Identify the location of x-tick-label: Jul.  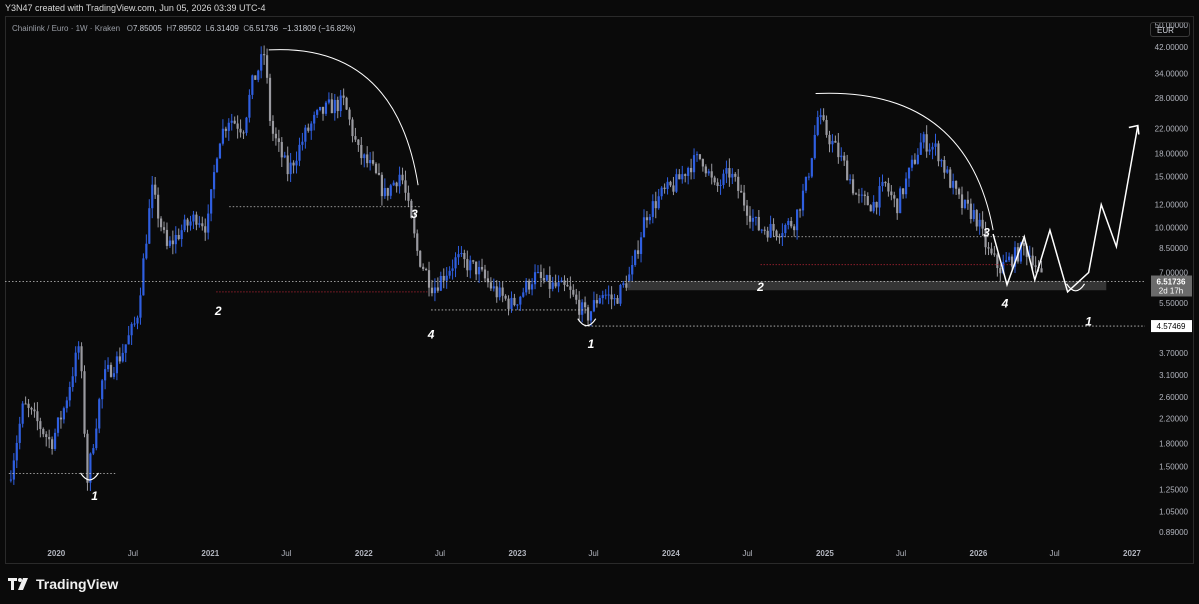
(901, 553).